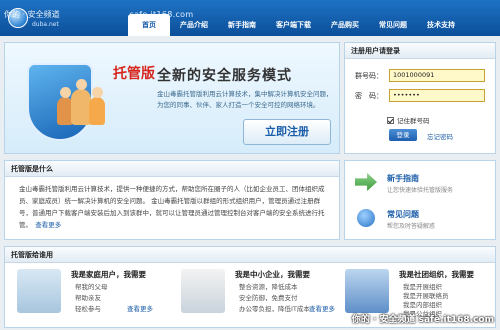 The height and width of the screenshot is (330, 500). I want to click on nav-home: 首页, so click(149, 25).